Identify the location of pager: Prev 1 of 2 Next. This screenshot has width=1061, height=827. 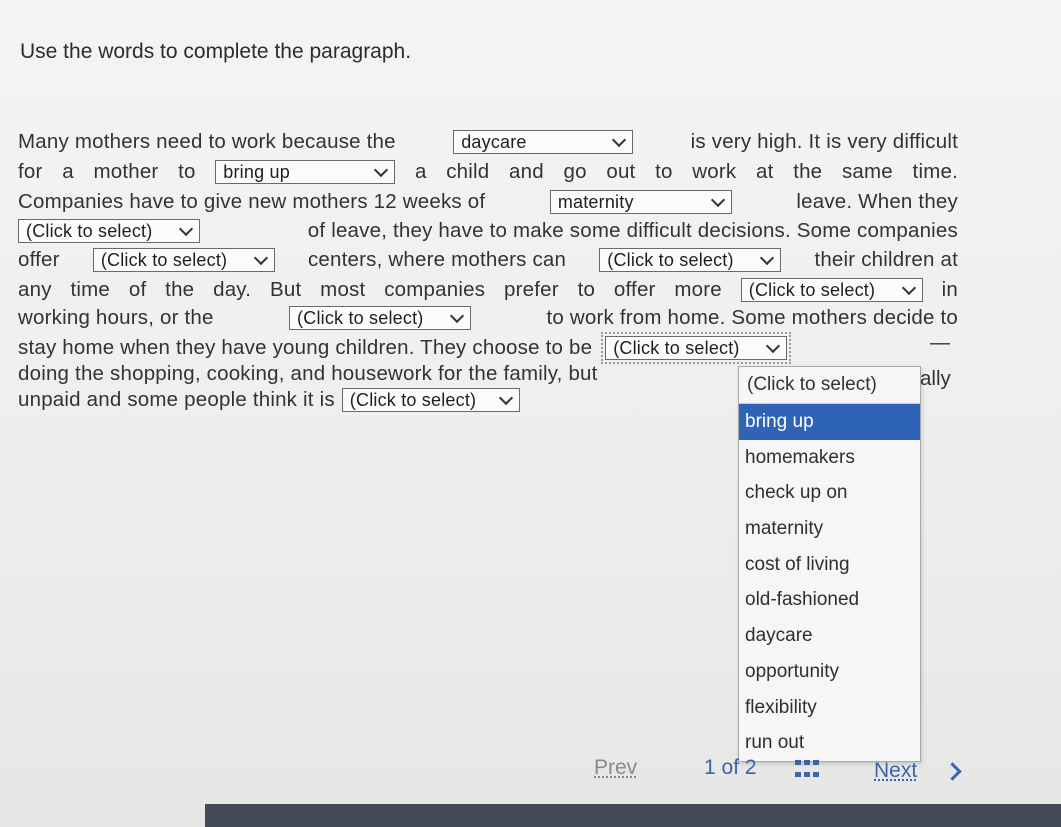
(530, 772).